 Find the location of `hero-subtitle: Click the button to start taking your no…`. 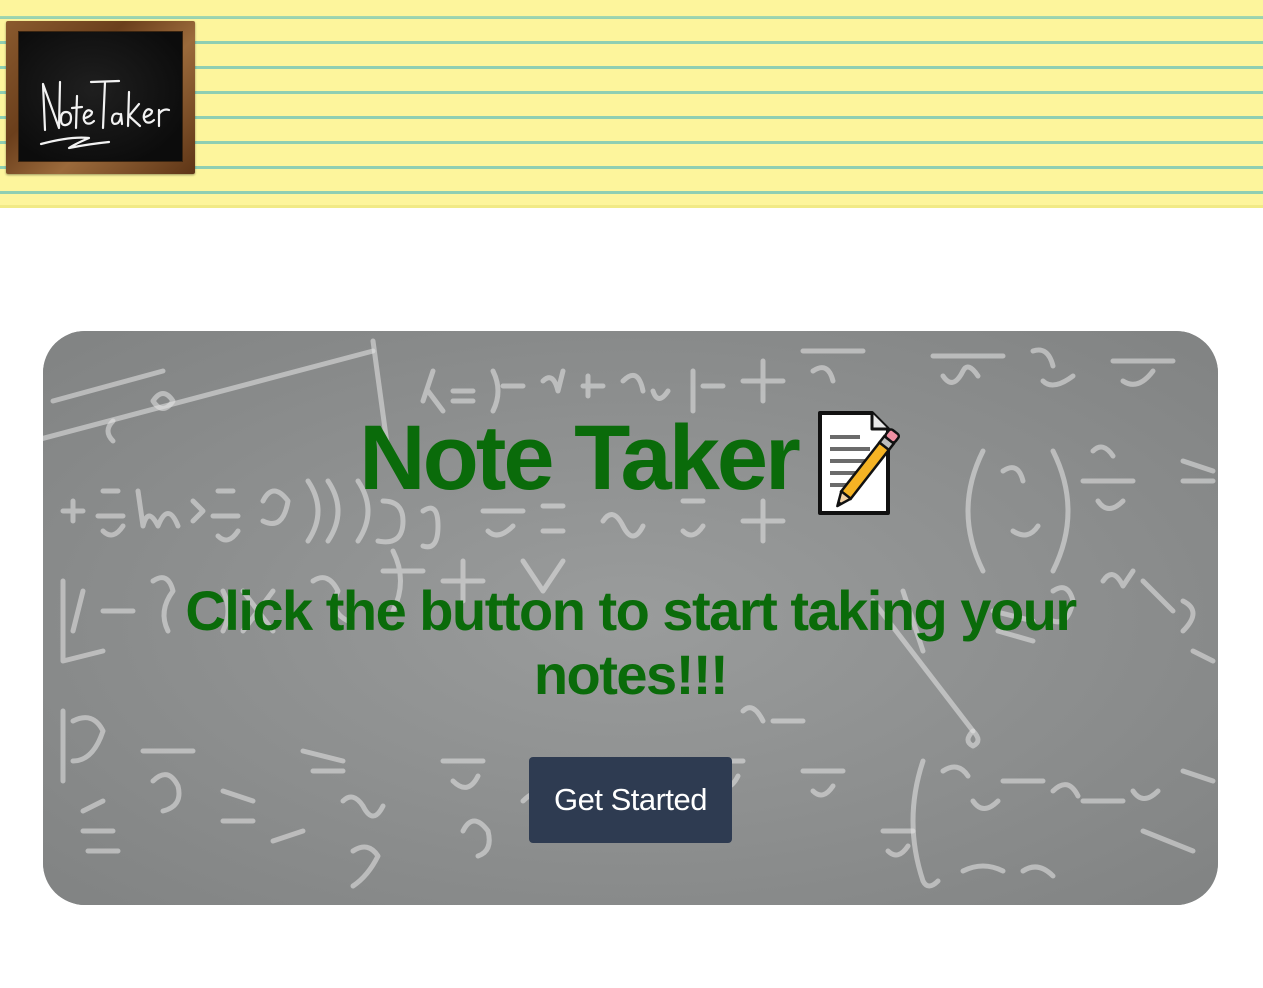

hero-subtitle: Click the button to start taking your no… is located at coordinates (631, 642).